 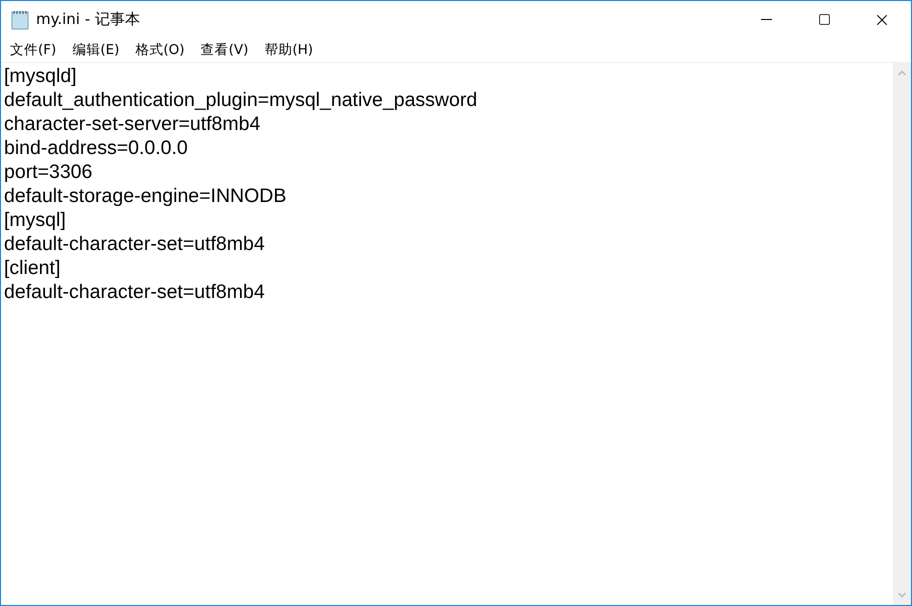 I want to click on text-line: character-set-server=utf8mb4, so click(x=132, y=124).